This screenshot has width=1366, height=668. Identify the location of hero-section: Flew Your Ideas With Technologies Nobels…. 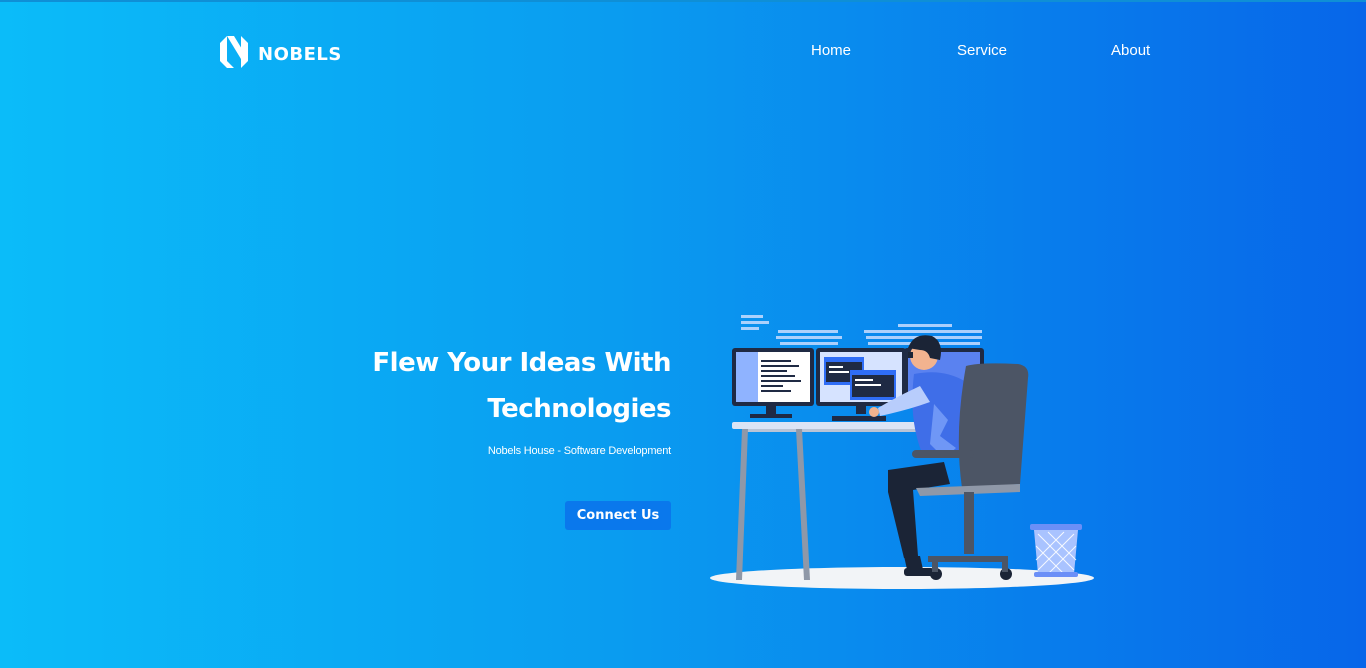
(506, 398).